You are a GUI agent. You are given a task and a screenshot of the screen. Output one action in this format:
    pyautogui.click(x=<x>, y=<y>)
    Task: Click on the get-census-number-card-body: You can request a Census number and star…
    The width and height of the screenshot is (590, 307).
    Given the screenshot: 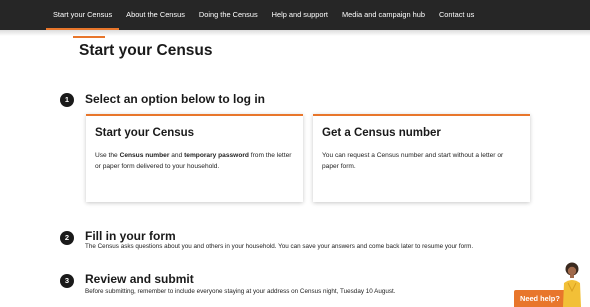 What is the action you would take?
    pyautogui.click(x=413, y=161)
    